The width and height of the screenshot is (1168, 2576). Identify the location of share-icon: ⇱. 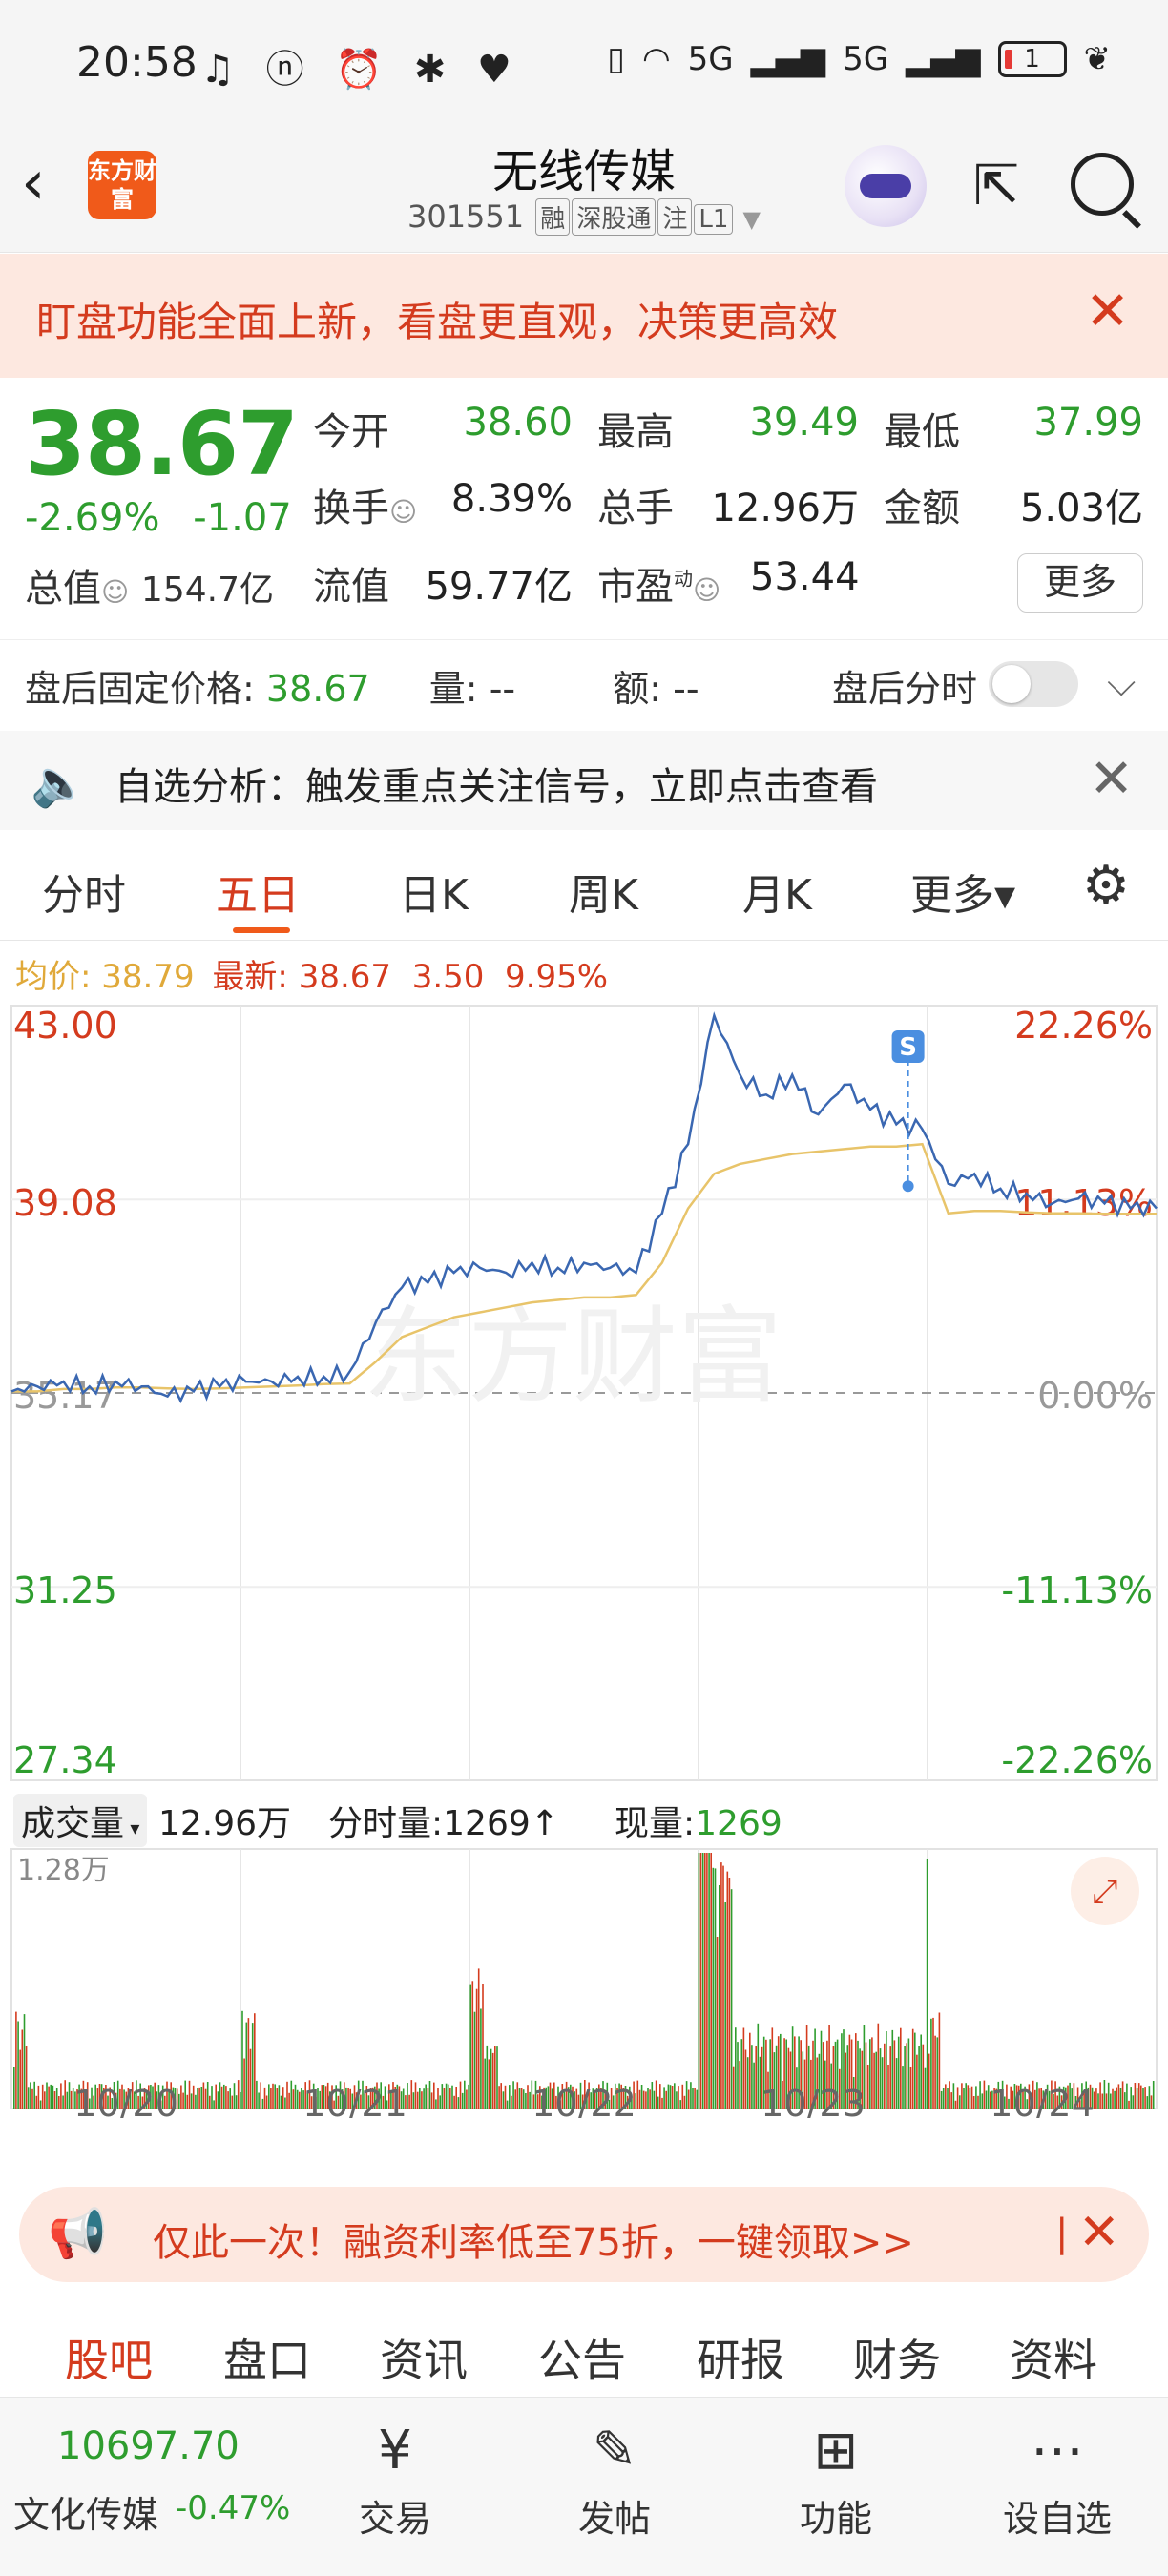
(997, 185).